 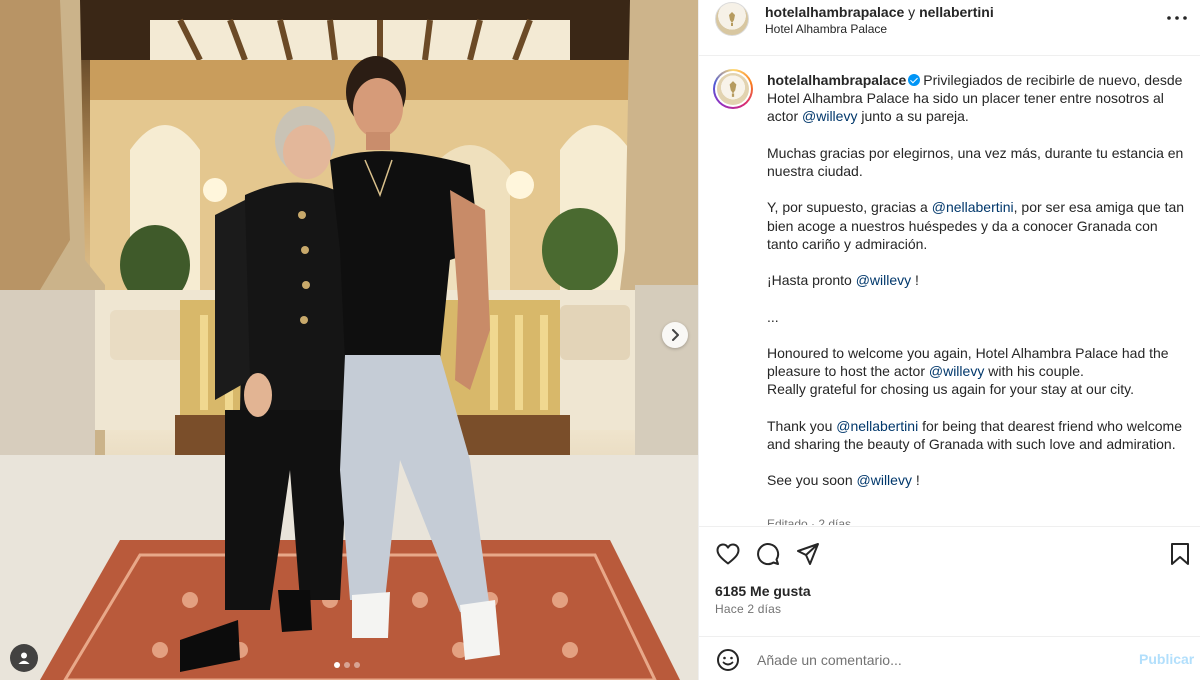 I want to click on save-button, so click(x=1180, y=554).